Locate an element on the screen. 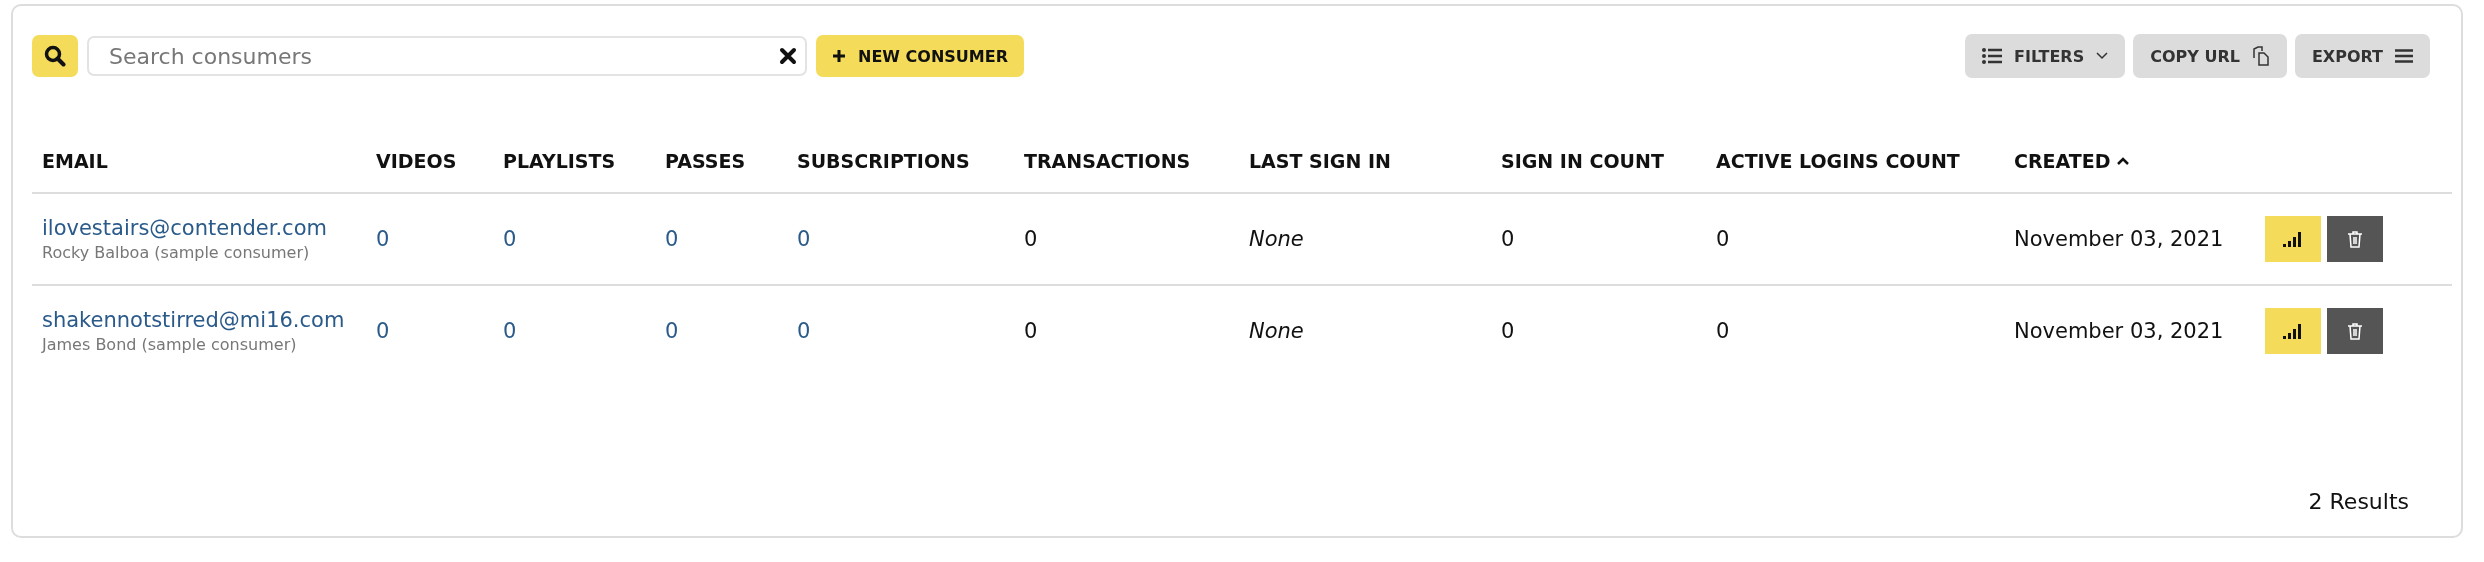 Image resolution: width=2484 pixels, height=562 pixels. search-button is located at coordinates (55, 56).